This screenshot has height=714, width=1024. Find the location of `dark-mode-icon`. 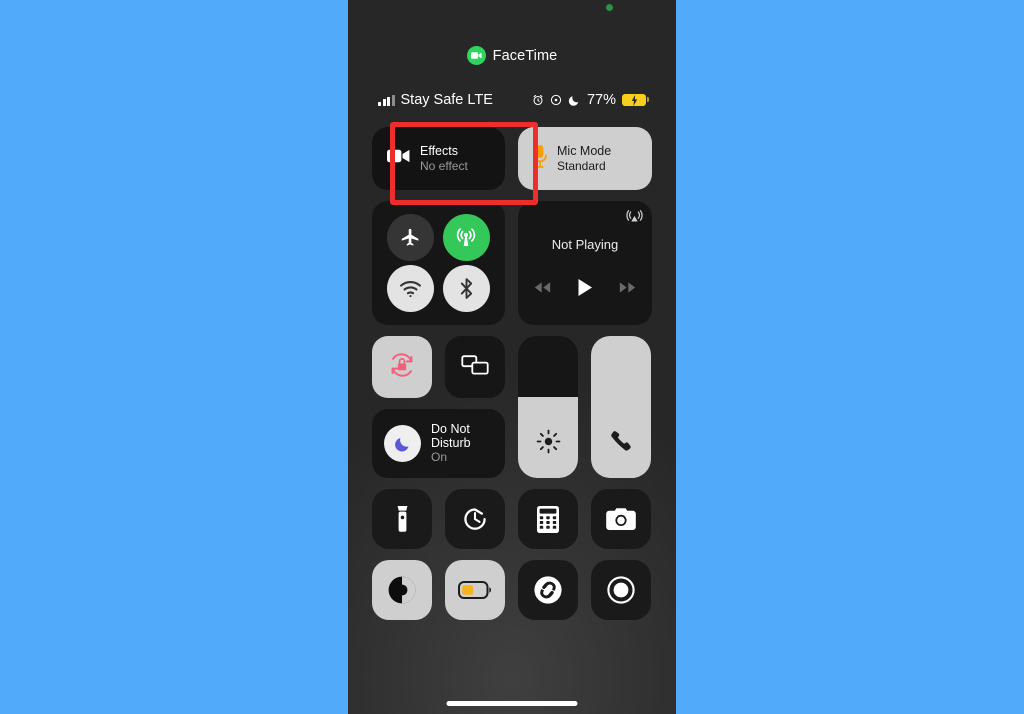

dark-mode-icon is located at coordinates (402, 590).